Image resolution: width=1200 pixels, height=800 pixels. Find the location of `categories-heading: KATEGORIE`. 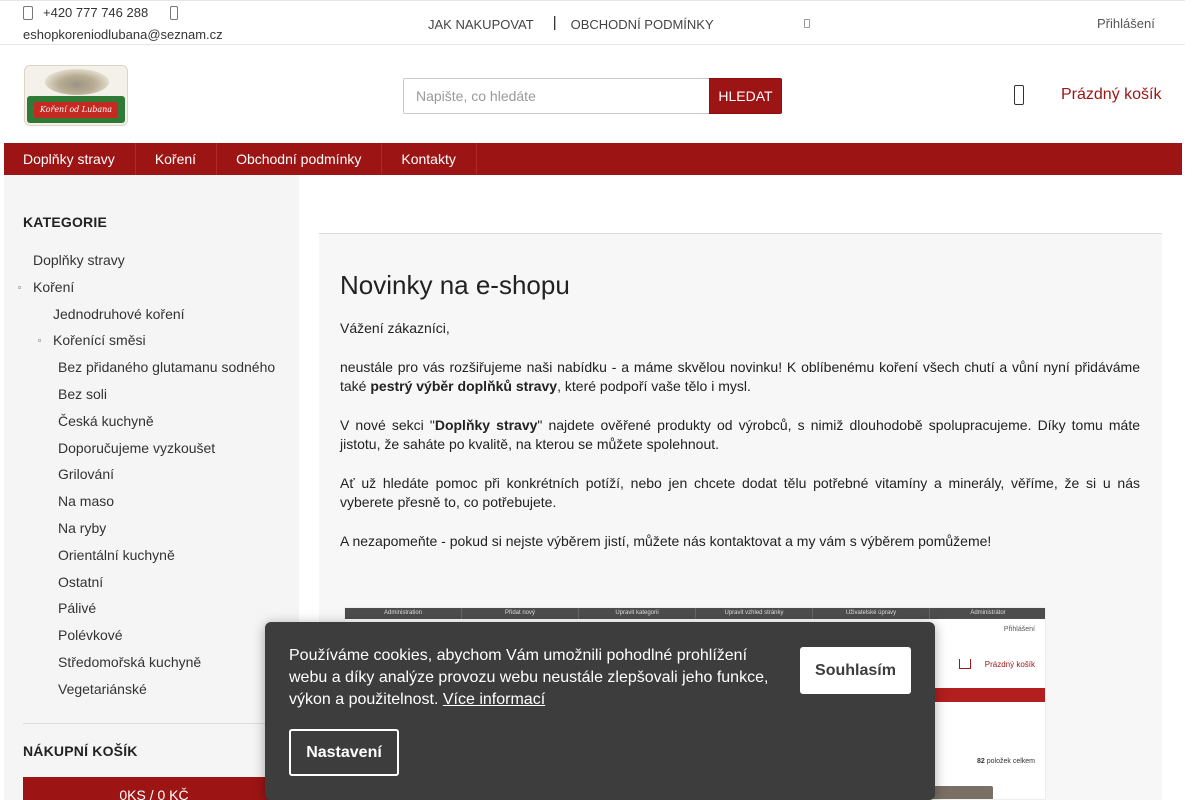

categories-heading: KATEGORIE is located at coordinates (65, 222).